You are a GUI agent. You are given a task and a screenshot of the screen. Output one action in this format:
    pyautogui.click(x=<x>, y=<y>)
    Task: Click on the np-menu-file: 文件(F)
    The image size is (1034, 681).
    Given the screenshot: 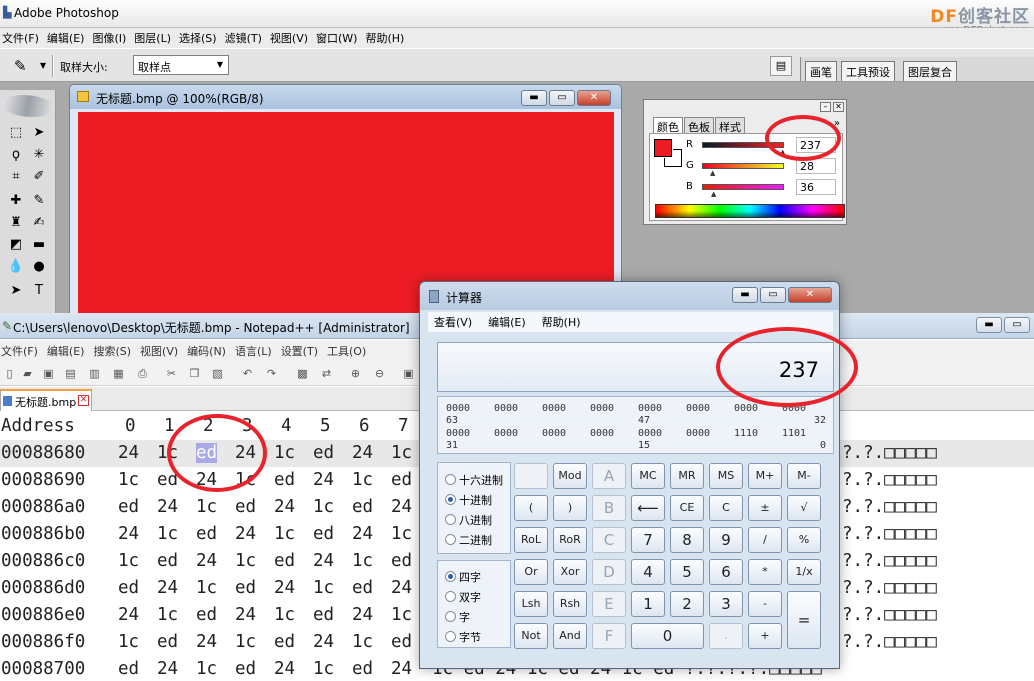 What is the action you would take?
    pyautogui.click(x=23, y=351)
    